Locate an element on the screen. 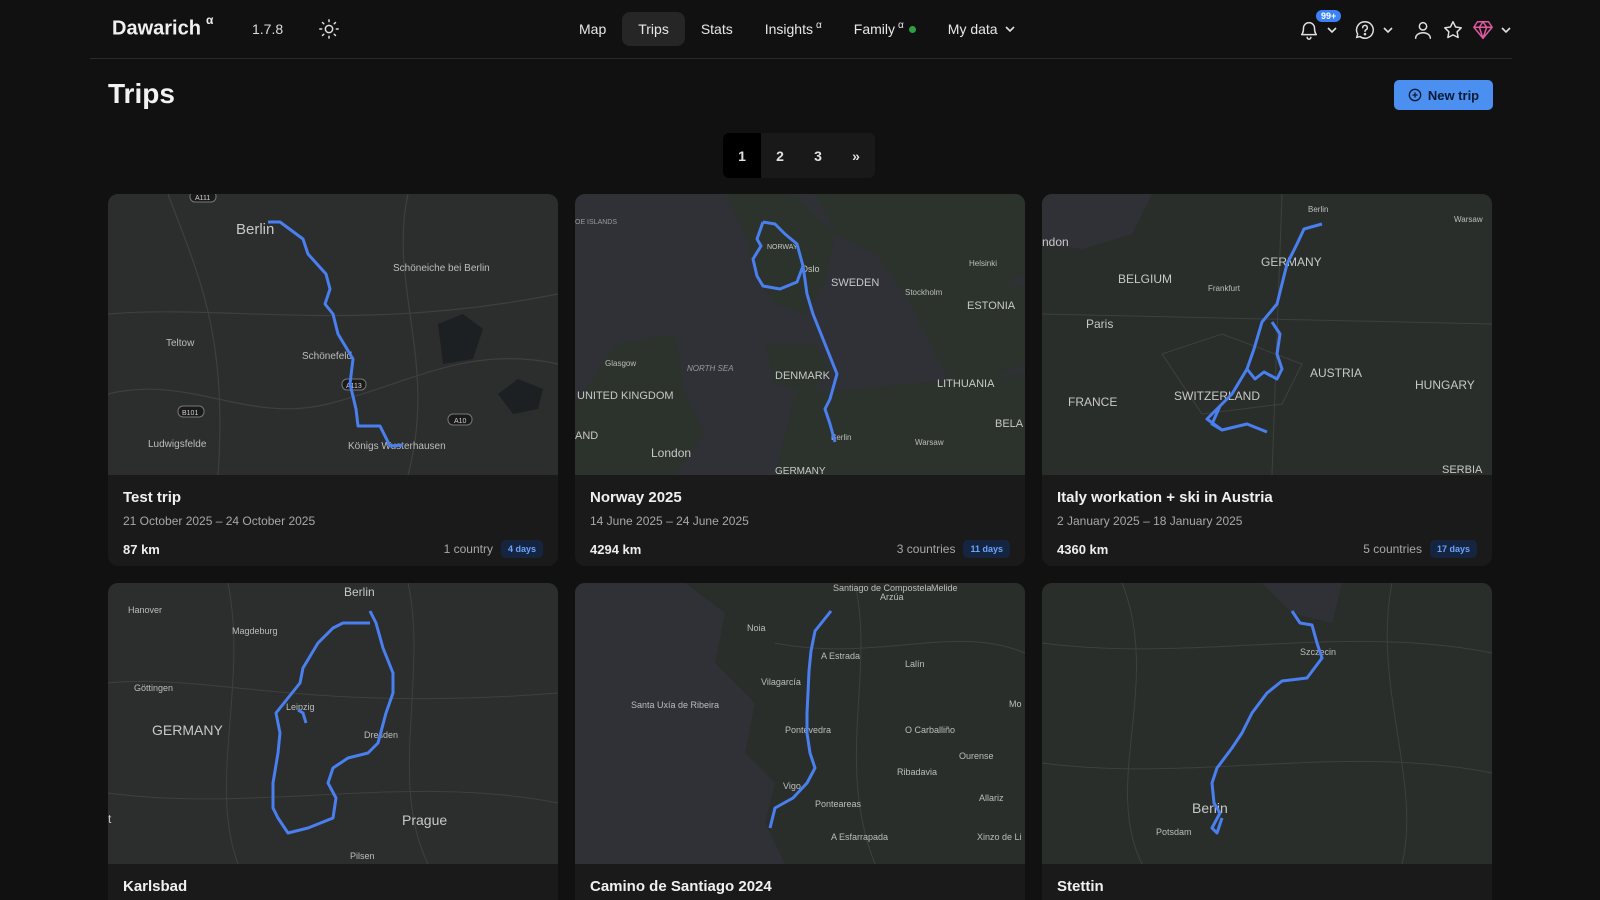 The height and width of the screenshot is (900, 1600). map-label: Allariz is located at coordinates (991, 798).